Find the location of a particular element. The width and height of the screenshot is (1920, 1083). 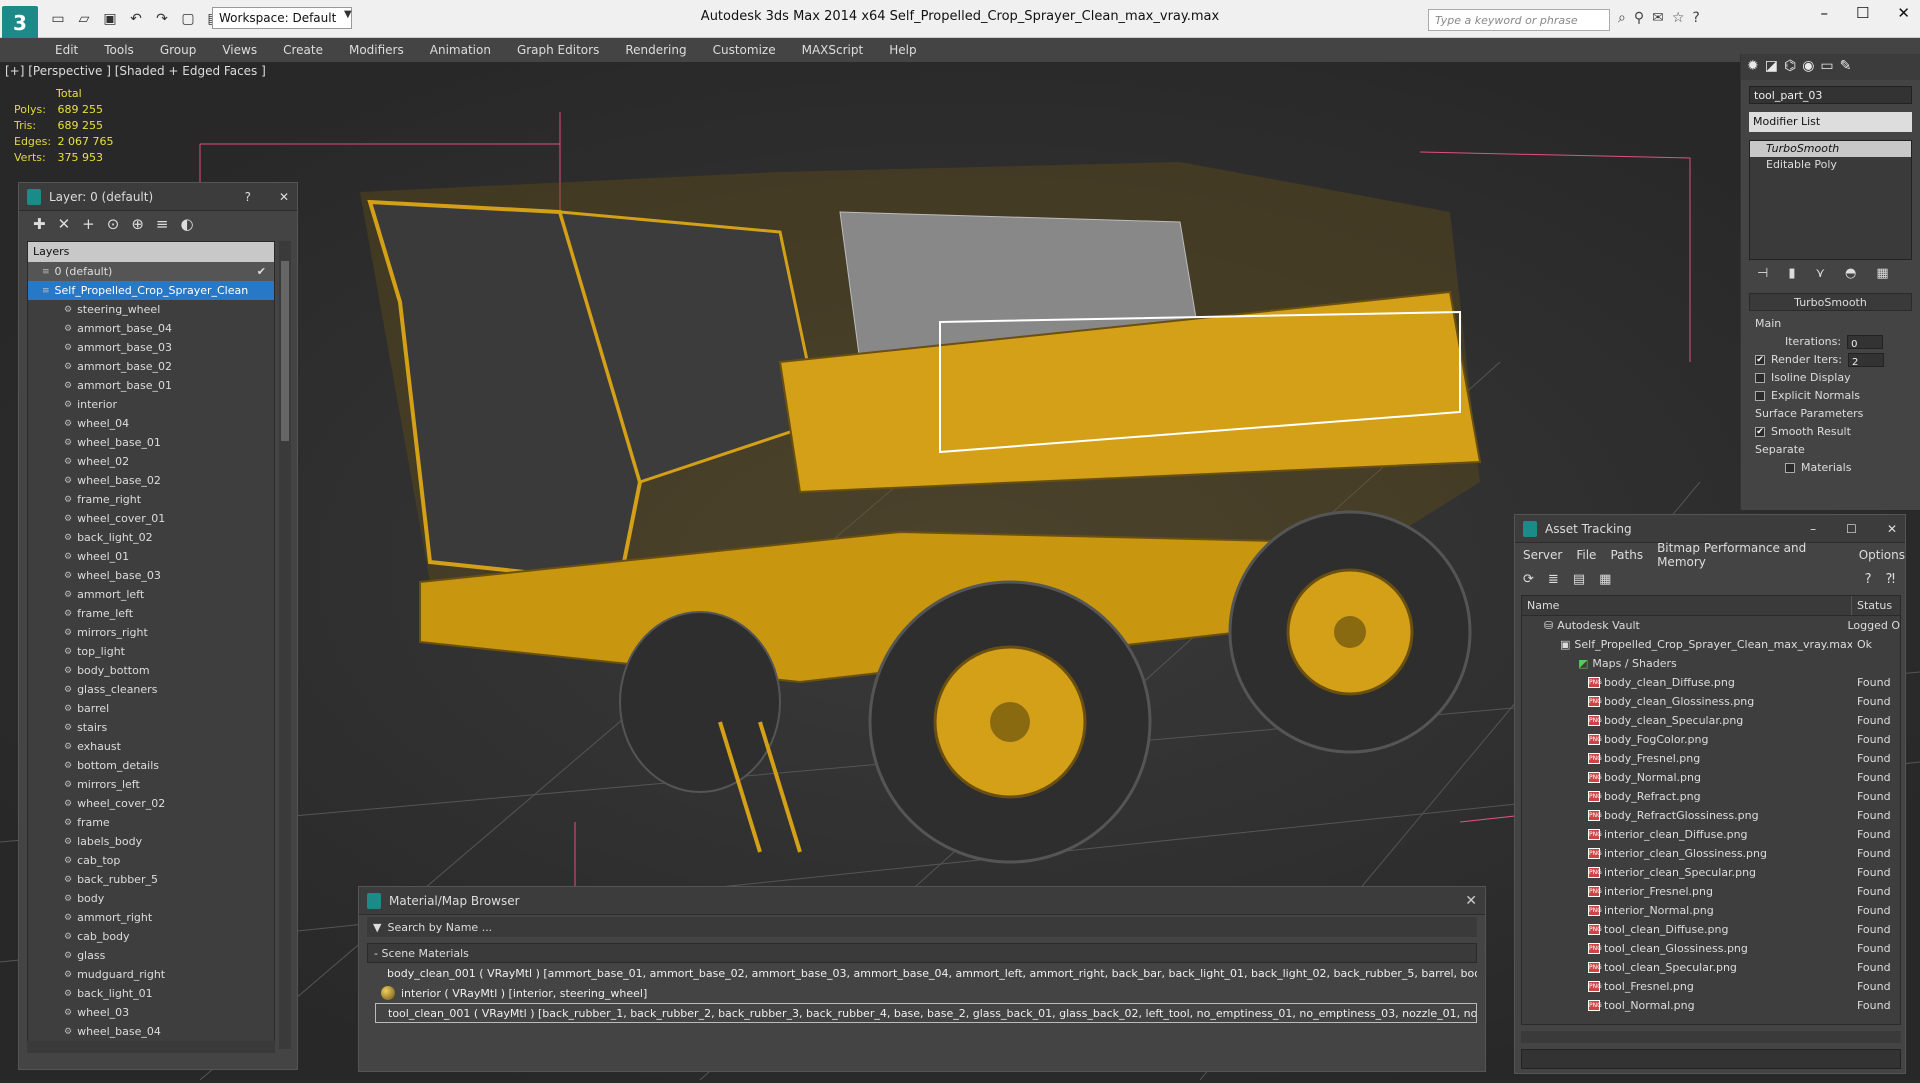

layer-object-item: ⚙ wheel_cover_01 is located at coordinates (151, 518).